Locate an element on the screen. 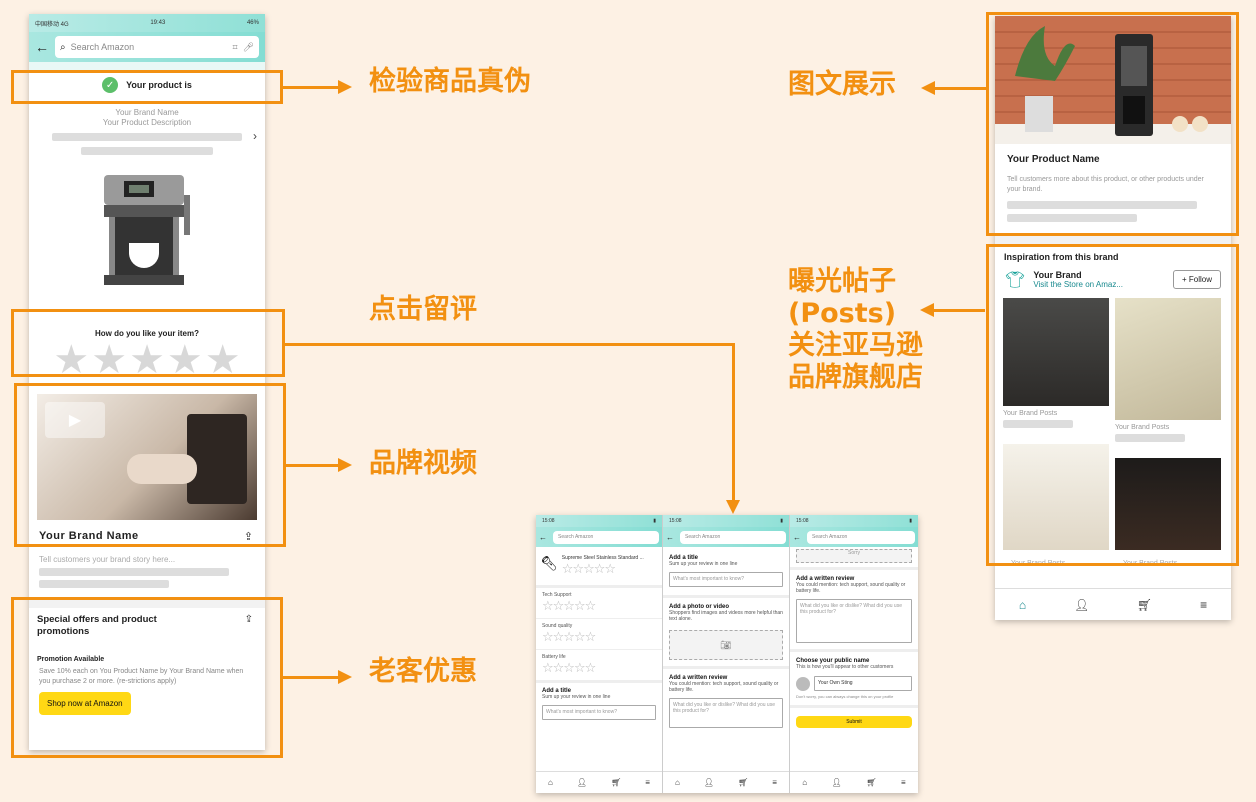 The height and width of the screenshot is (802, 1256). label-video: 品牌视频 is located at coordinates (423, 463).